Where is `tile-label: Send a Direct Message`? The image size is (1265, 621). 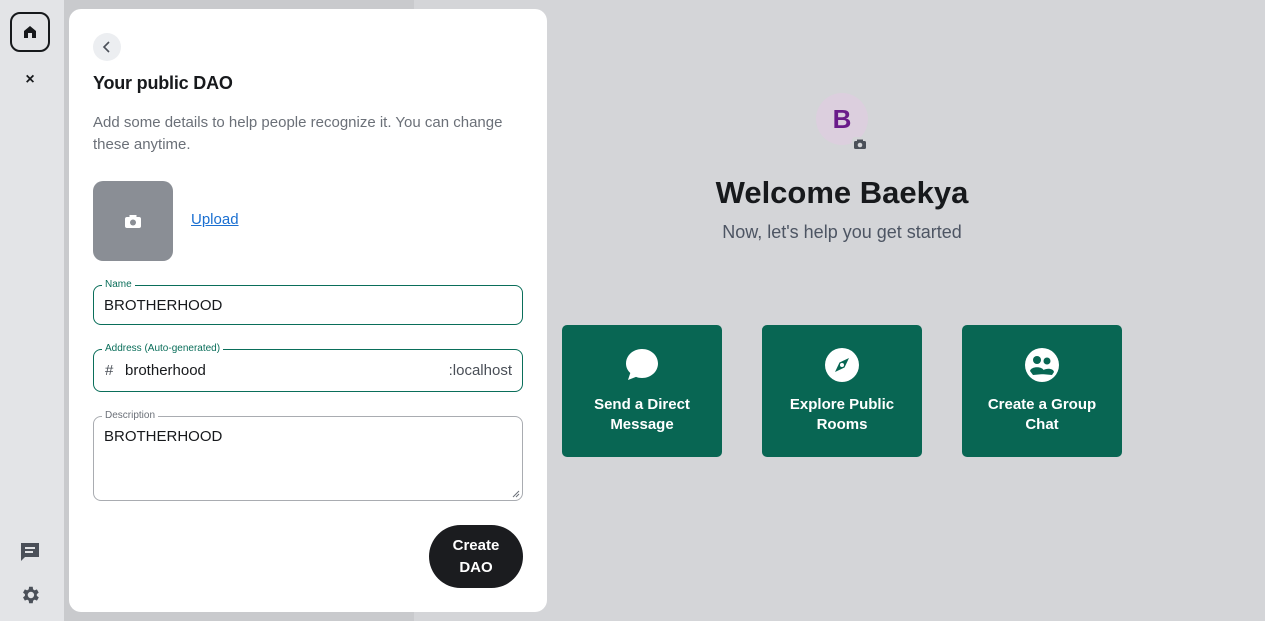 tile-label: Send a Direct Message is located at coordinates (642, 414).